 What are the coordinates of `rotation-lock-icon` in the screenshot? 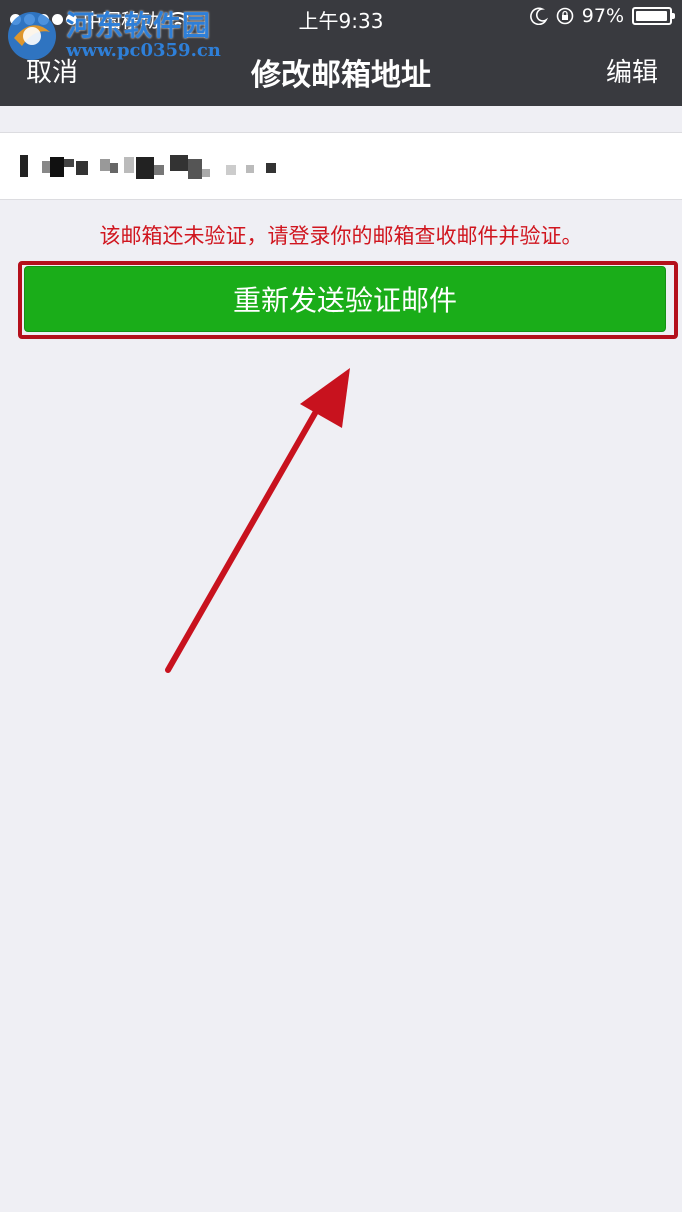 It's located at (565, 16).